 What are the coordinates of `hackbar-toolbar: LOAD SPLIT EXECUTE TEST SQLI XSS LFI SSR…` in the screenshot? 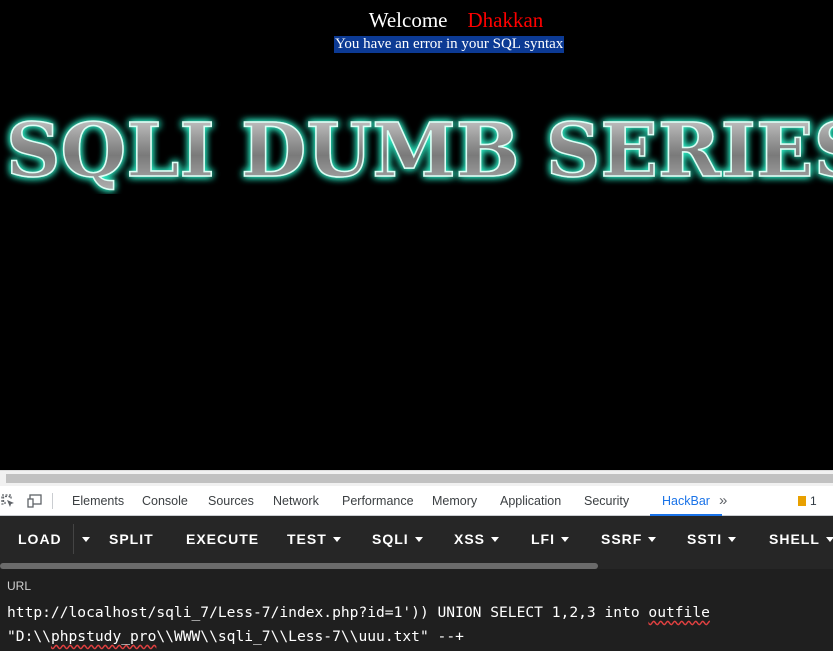 It's located at (416, 542).